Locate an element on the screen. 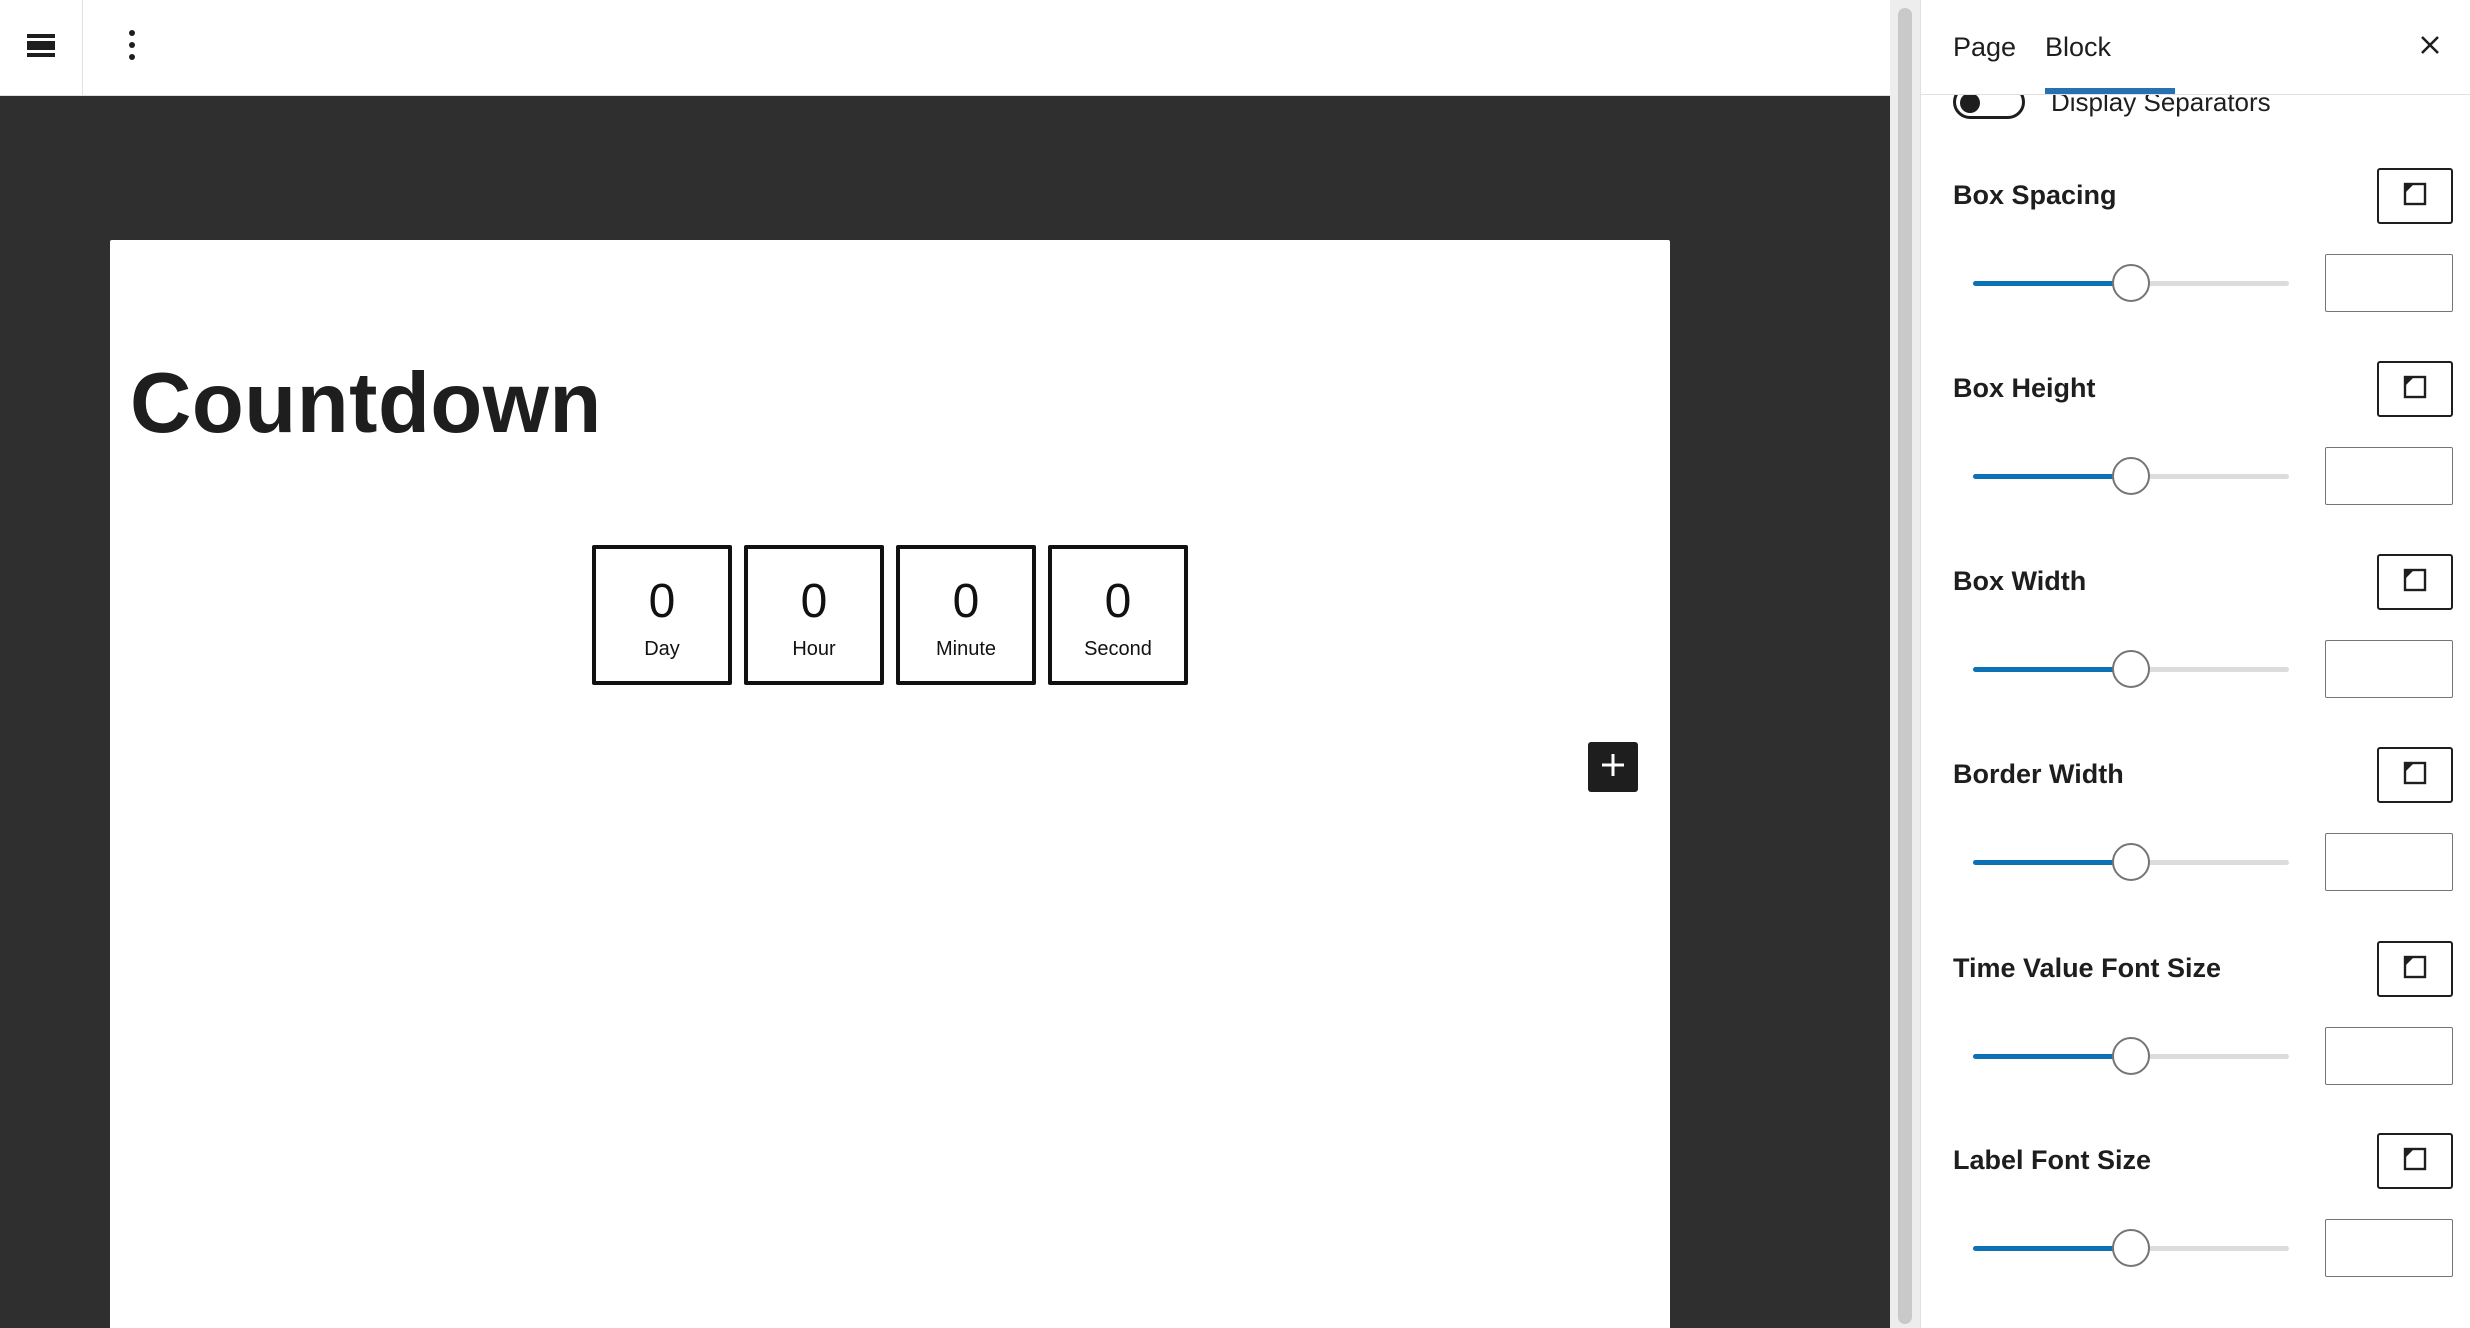  control-label: Box Spacing is located at coordinates (2035, 194).